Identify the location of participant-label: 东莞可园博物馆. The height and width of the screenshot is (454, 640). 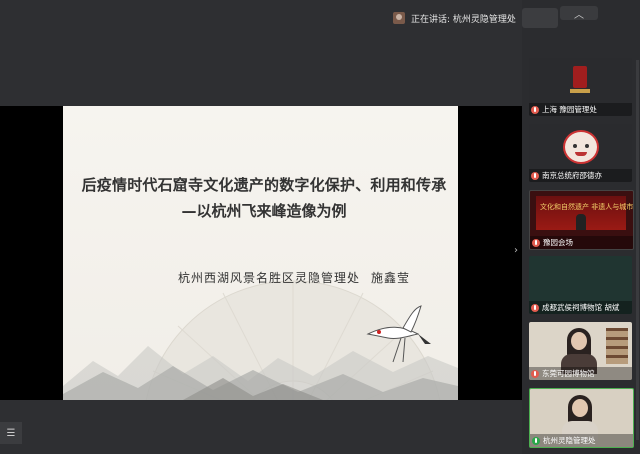
(580, 373).